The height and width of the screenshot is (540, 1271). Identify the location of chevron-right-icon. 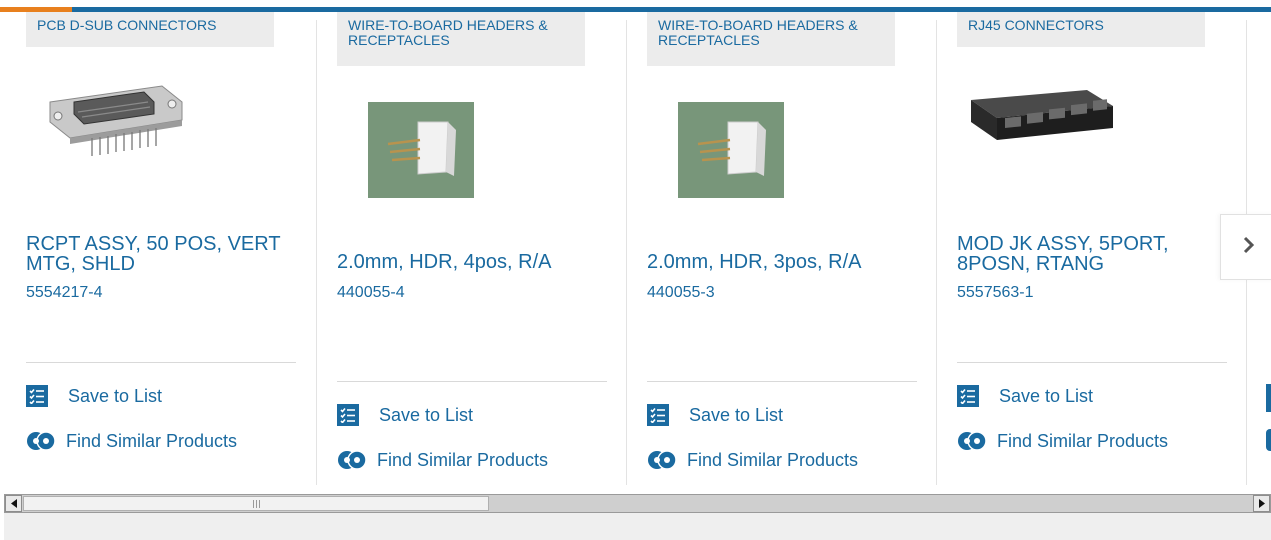
(1249, 247).